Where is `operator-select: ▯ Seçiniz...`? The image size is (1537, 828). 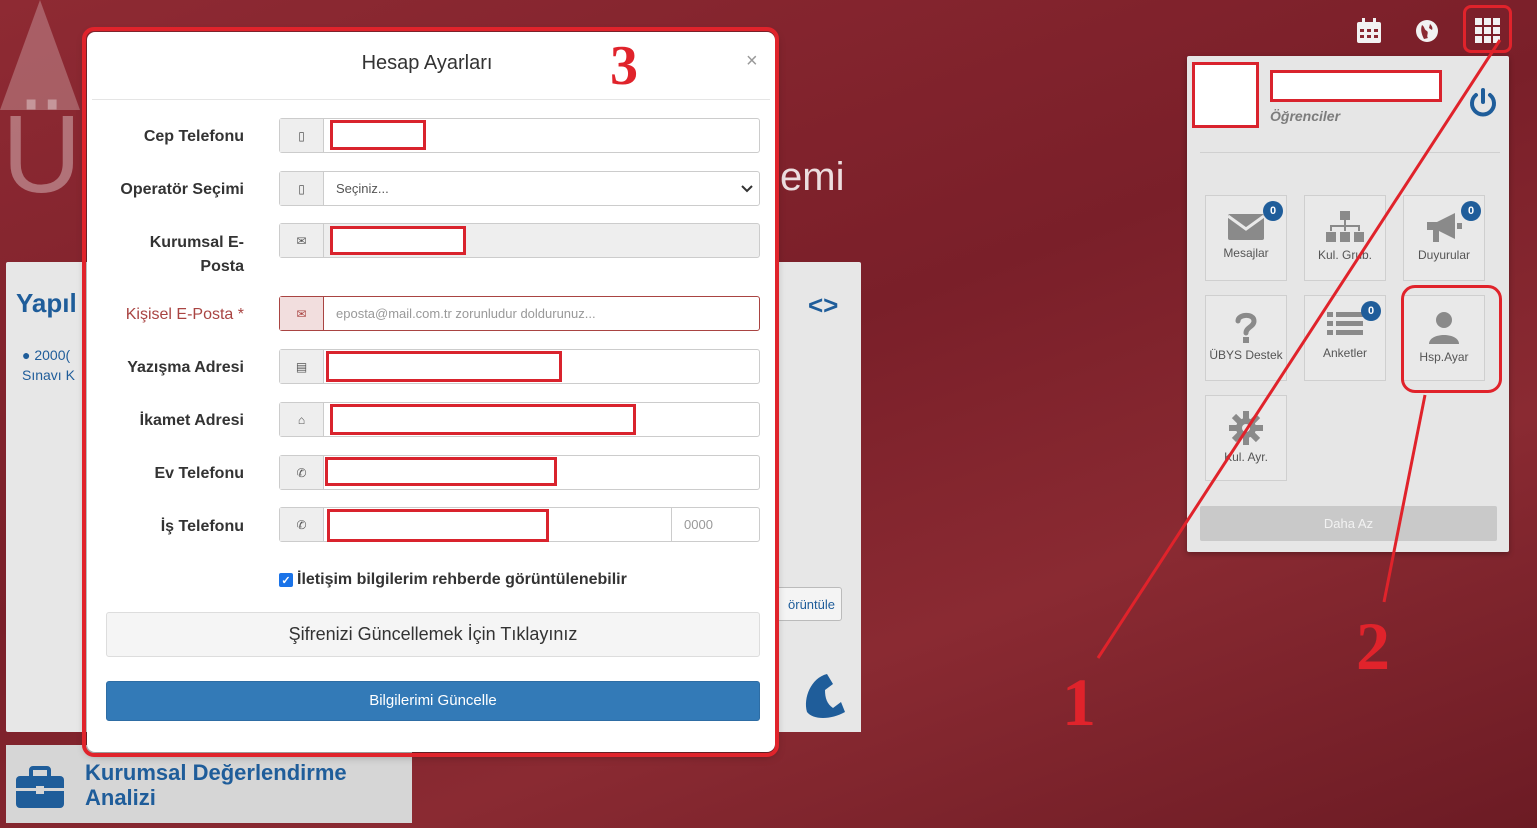 operator-select: ▯ Seçiniz... is located at coordinates (519, 188).